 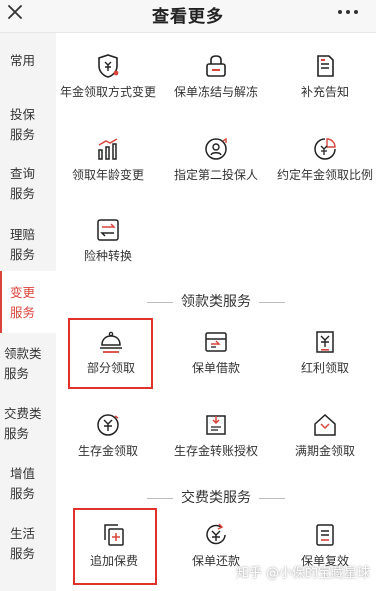 I want to click on lock-icon, so click(x=216, y=66).